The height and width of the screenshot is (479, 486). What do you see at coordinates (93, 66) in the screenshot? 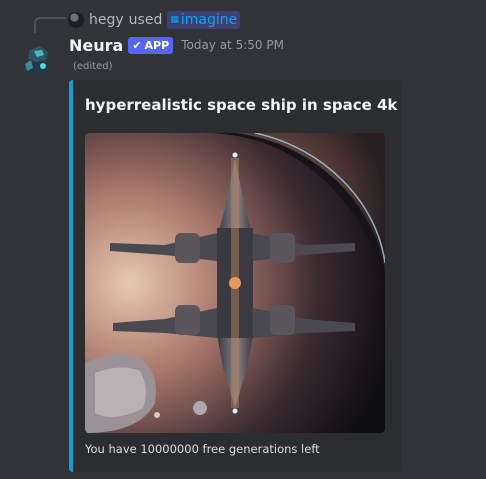
I see `edited-label: (edited)` at bounding box center [93, 66].